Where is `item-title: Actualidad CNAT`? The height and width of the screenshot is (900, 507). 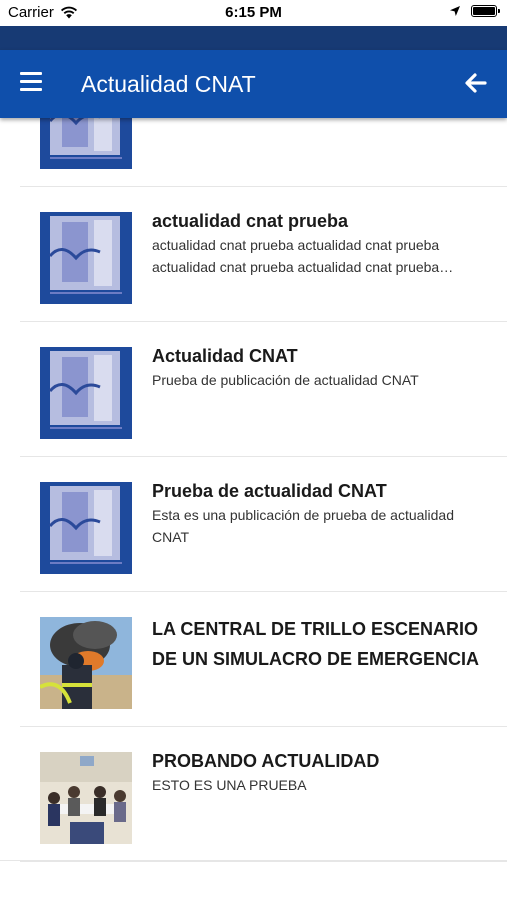 item-title: Actualidad CNAT is located at coordinates (225, 356).